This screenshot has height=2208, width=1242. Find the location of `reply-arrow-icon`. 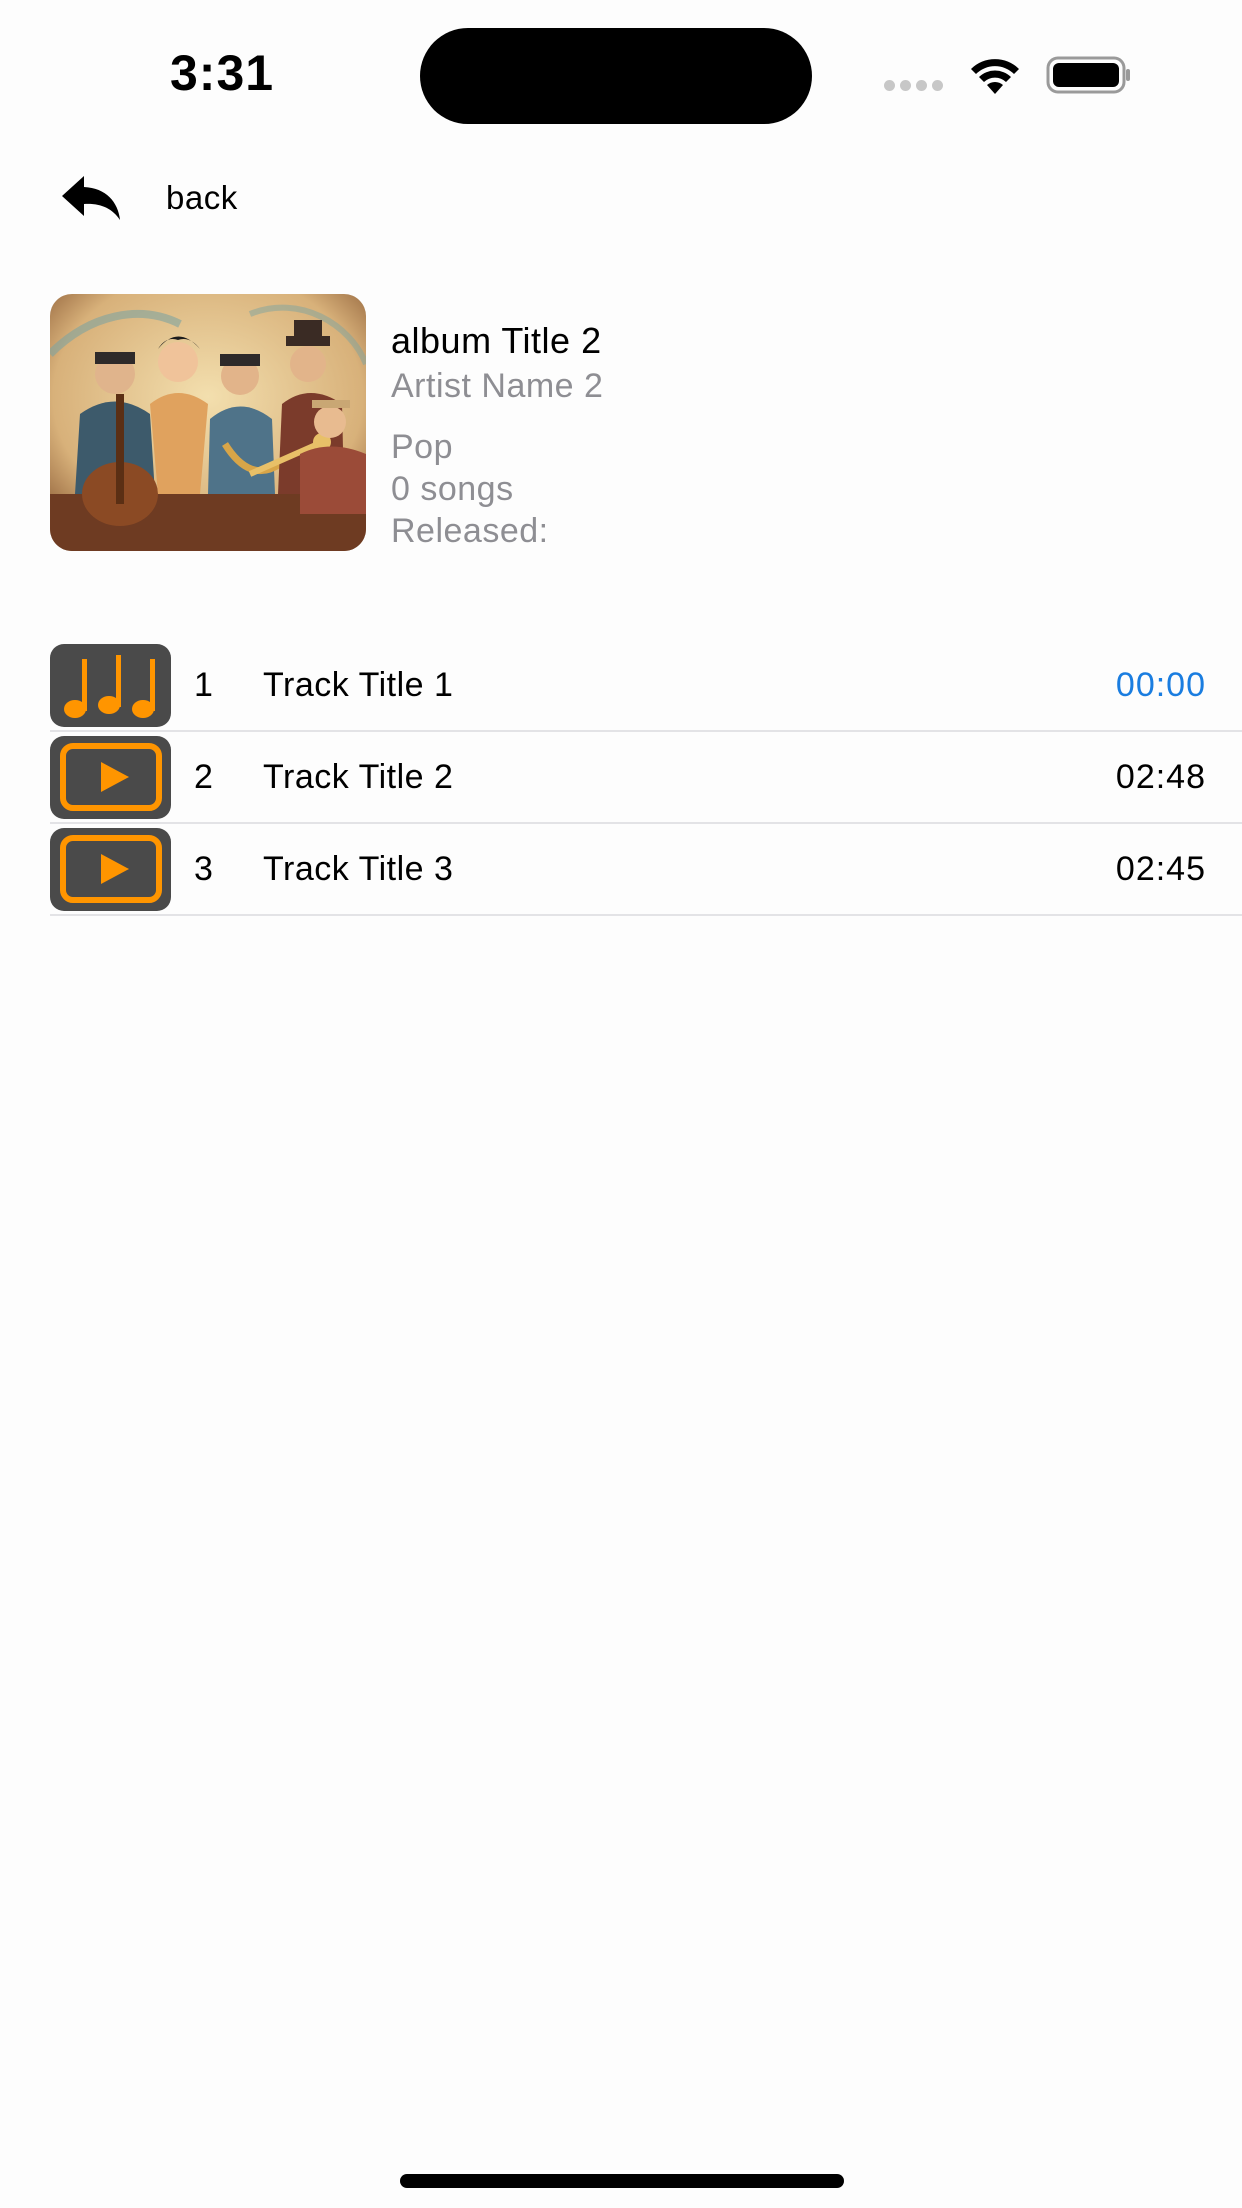

reply-arrow-icon is located at coordinates (91, 198).